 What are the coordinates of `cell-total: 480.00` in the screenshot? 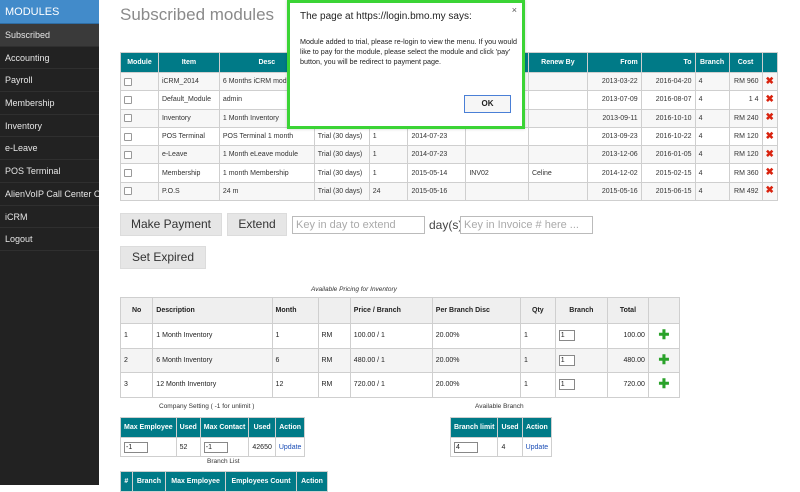 It's located at (627, 360).